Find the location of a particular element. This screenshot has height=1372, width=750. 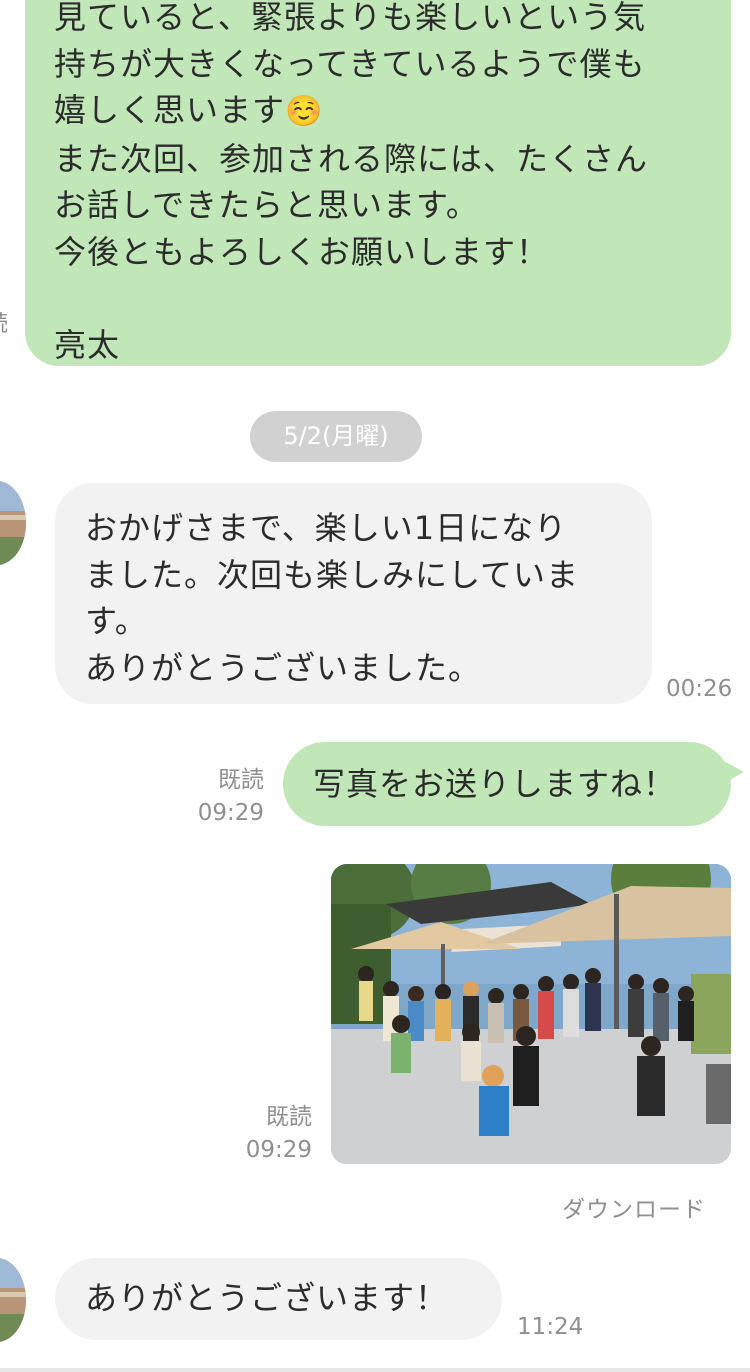

incoming-message-bubble: ありがとうございます！ is located at coordinates (278, 1299).